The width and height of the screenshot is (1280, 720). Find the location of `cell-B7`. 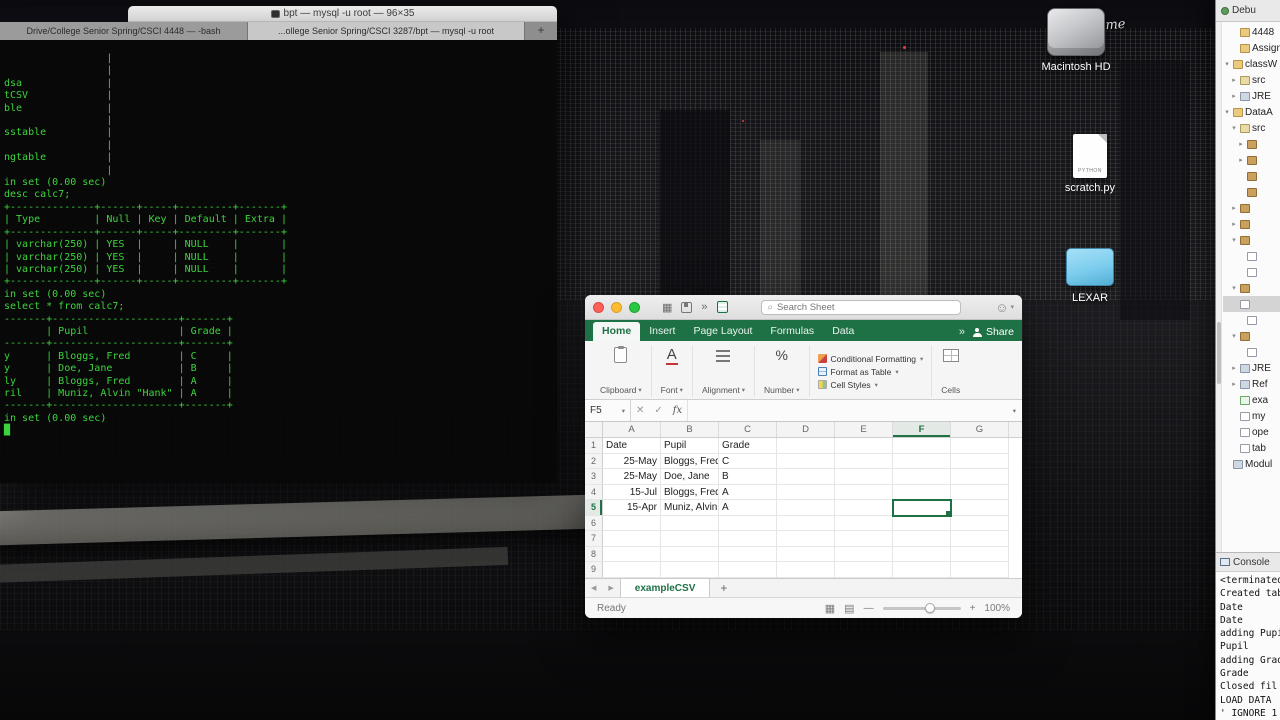

cell-B7 is located at coordinates (690, 539).